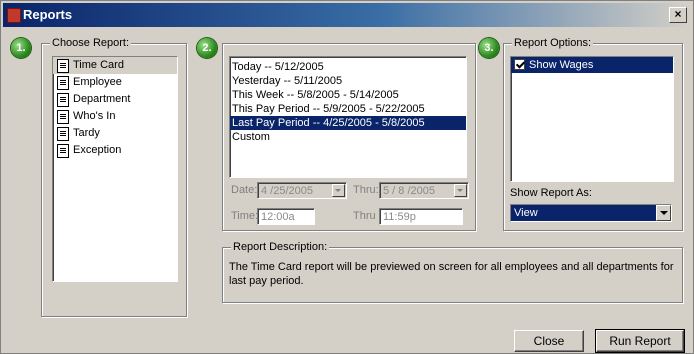  I want to click on show-wages-label: Show Wages, so click(561, 65).